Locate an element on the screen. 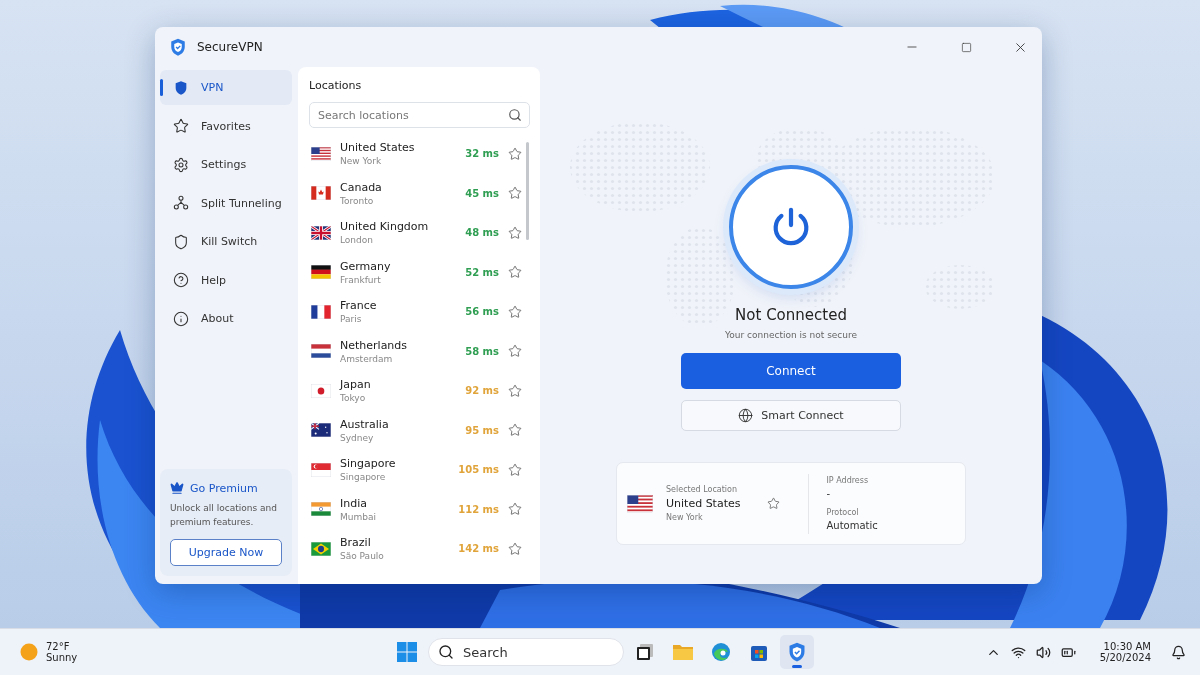 The image size is (1200, 675). globe-icon is located at coordinates (746, 415).